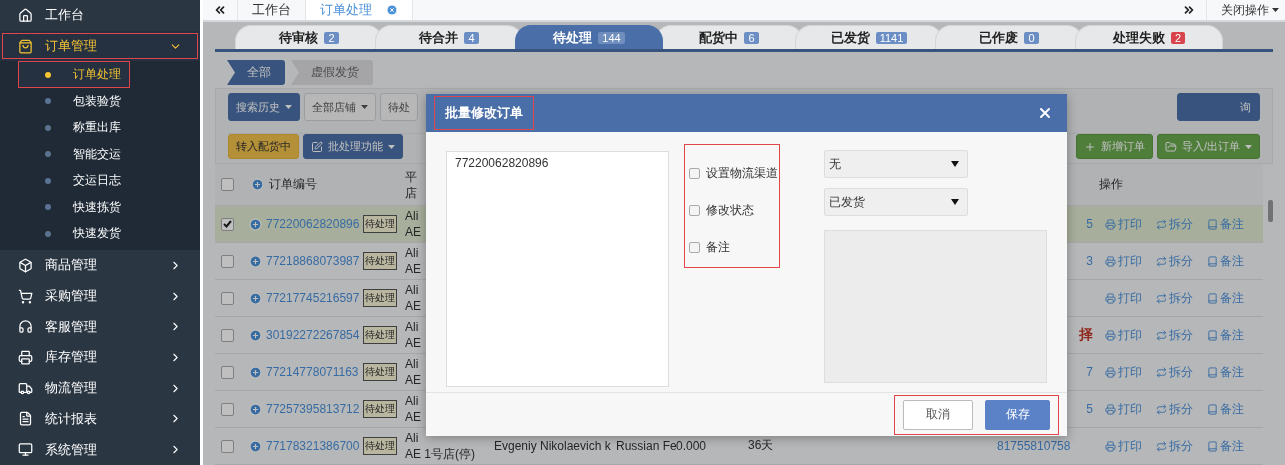 The height and width of the screenshot is (465, 1285). Describe the element at coordinates (100, 154) in the screenshot. I see `sidebar-subitem: 智能交运` at that location.